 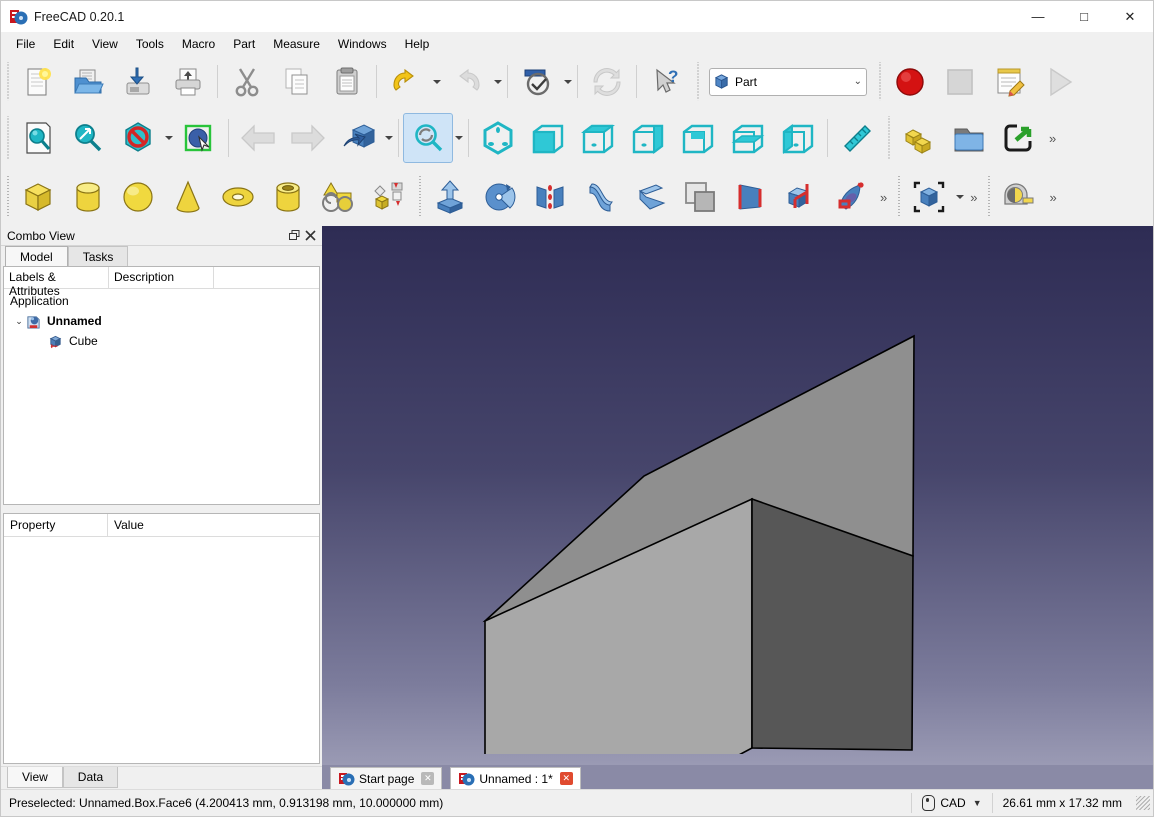 What do you see at coordinates (388, 197) in the screenshot?
I see `boolean-icon` at bounding box center [388, 197].